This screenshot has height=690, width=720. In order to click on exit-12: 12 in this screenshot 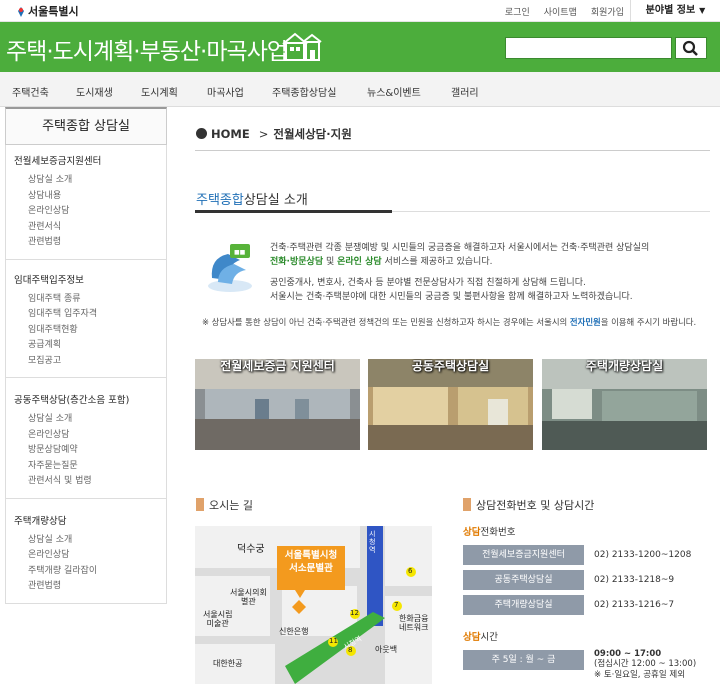, I will do `click(354, 613)`.